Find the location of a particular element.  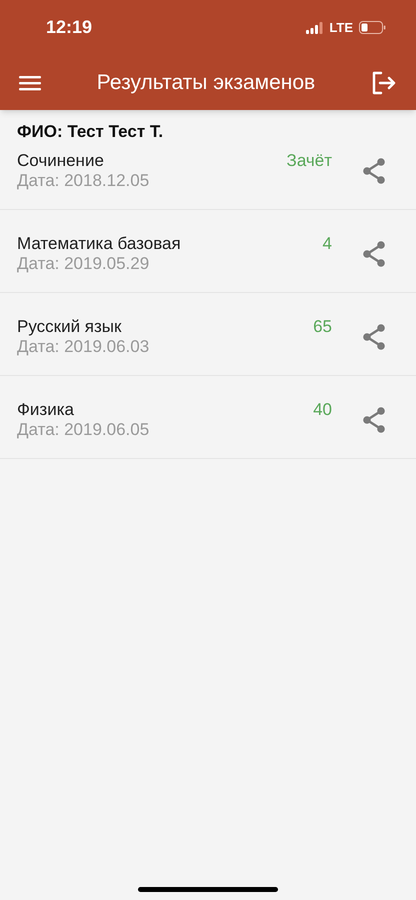

subject-name: Физика is located at coordinates (46, 410).